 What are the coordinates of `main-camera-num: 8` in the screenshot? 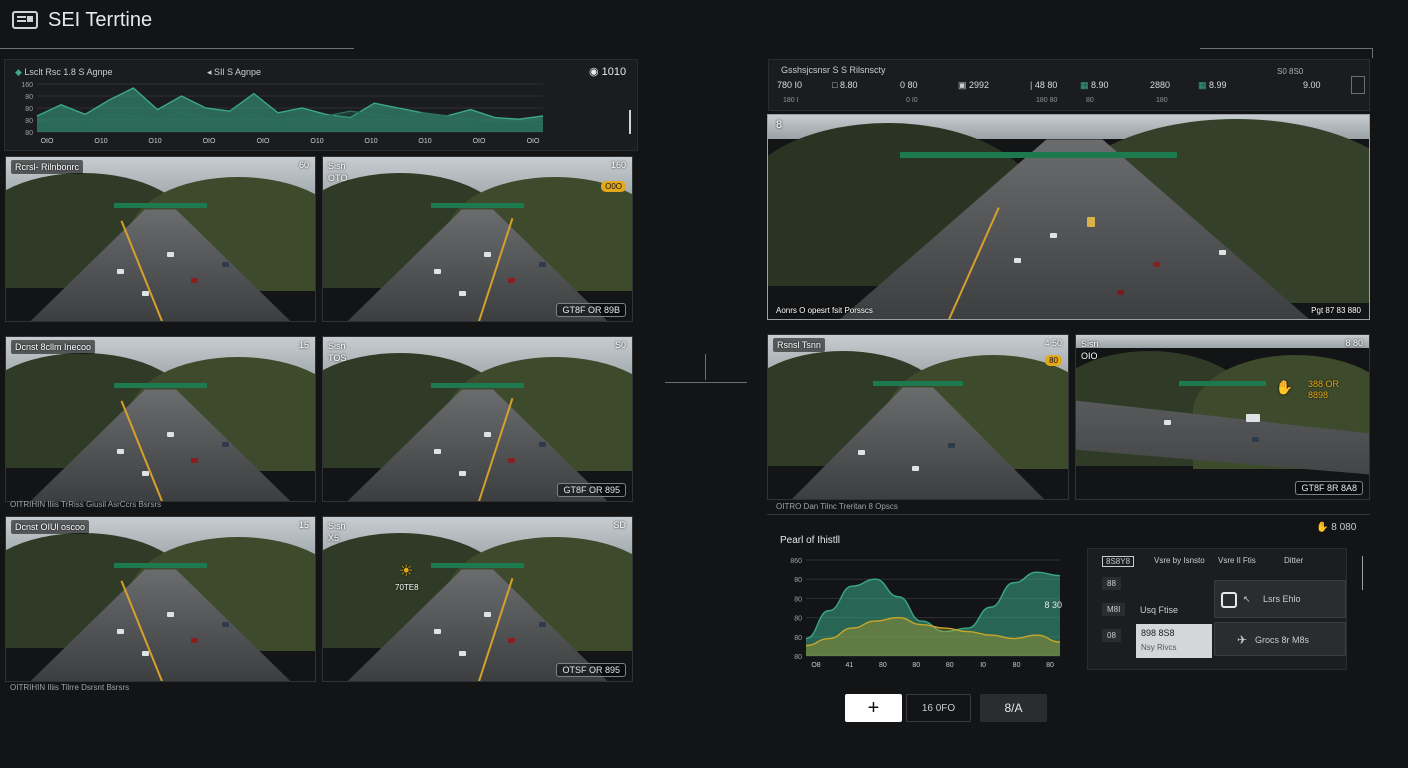 It's located at (779, 125).